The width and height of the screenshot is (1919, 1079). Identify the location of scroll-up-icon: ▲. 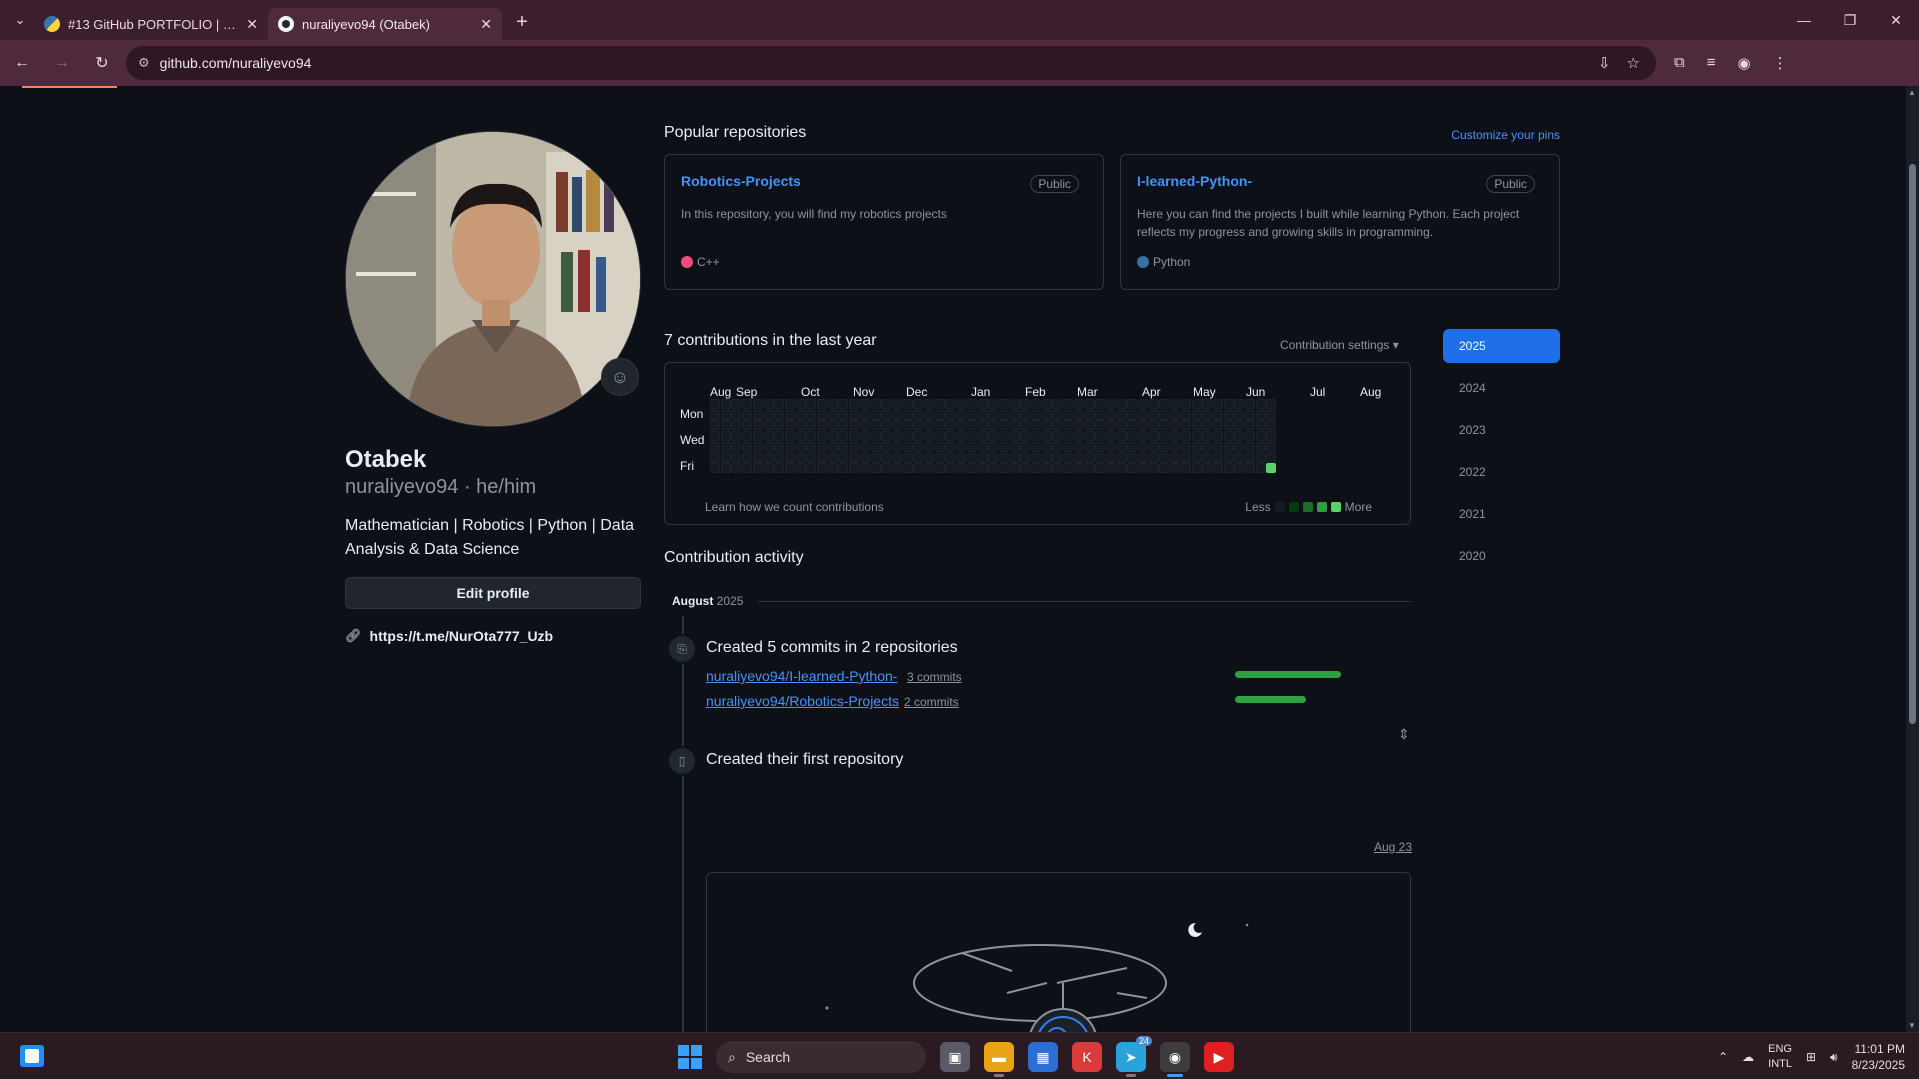
(1912, 92).